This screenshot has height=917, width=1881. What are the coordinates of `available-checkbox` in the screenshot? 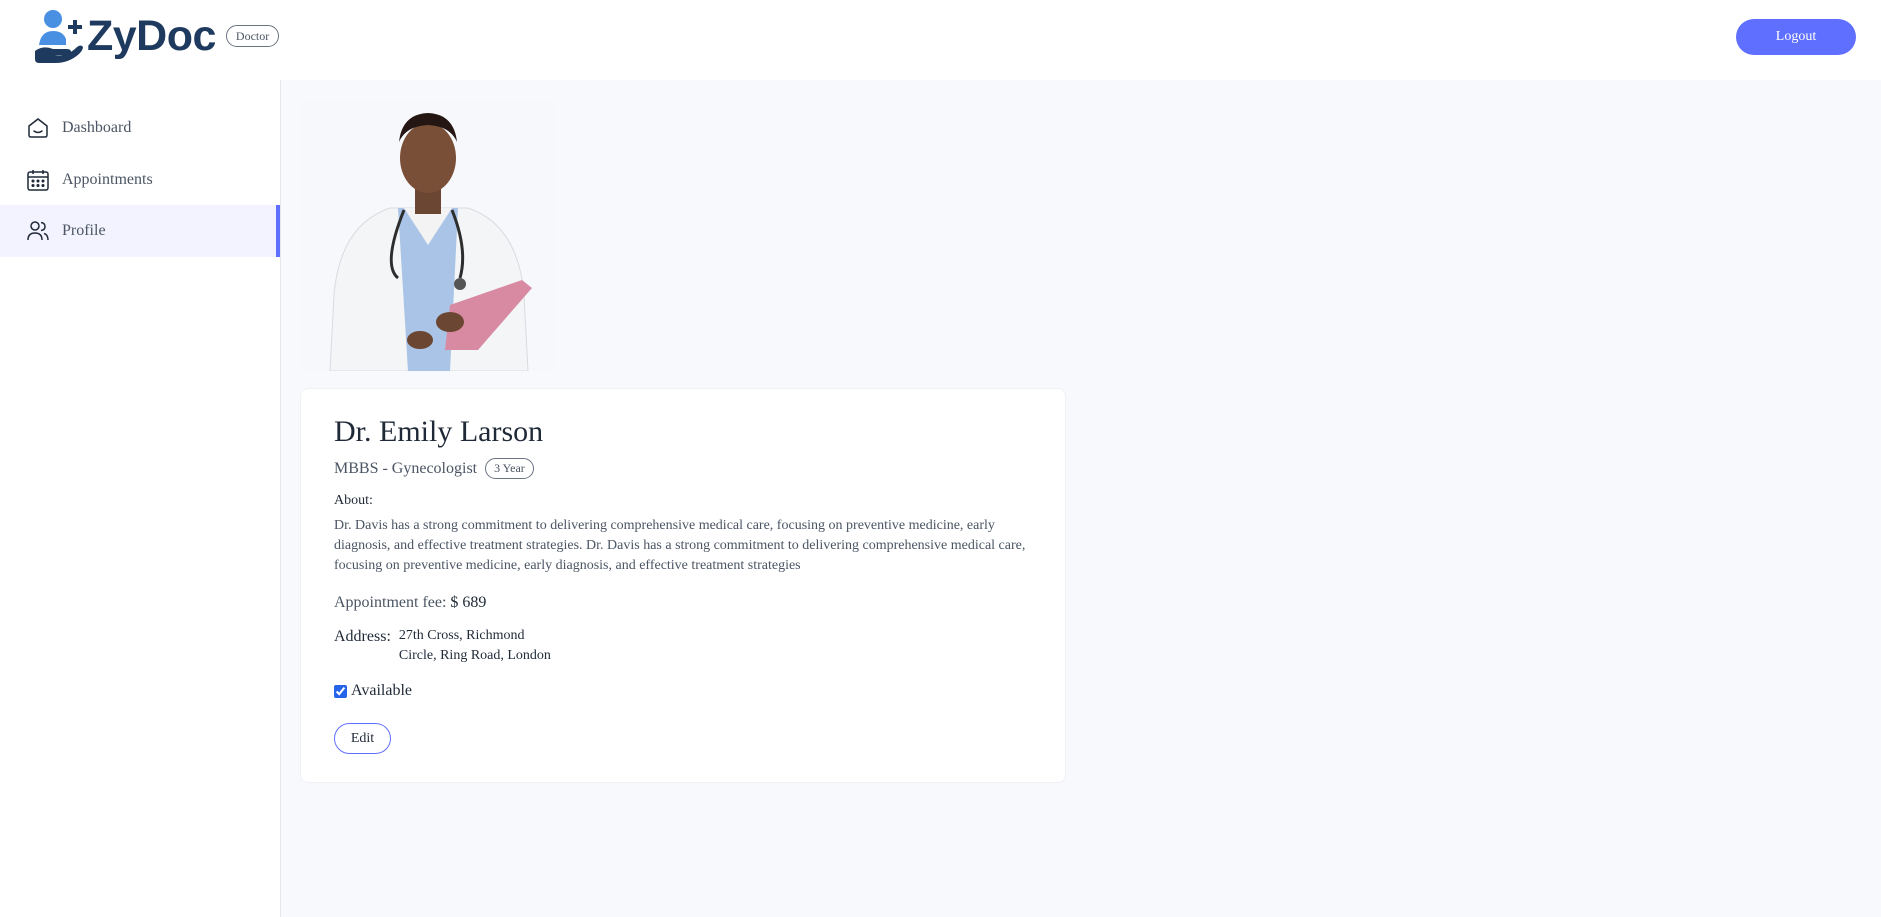 It's located at (340, 691).